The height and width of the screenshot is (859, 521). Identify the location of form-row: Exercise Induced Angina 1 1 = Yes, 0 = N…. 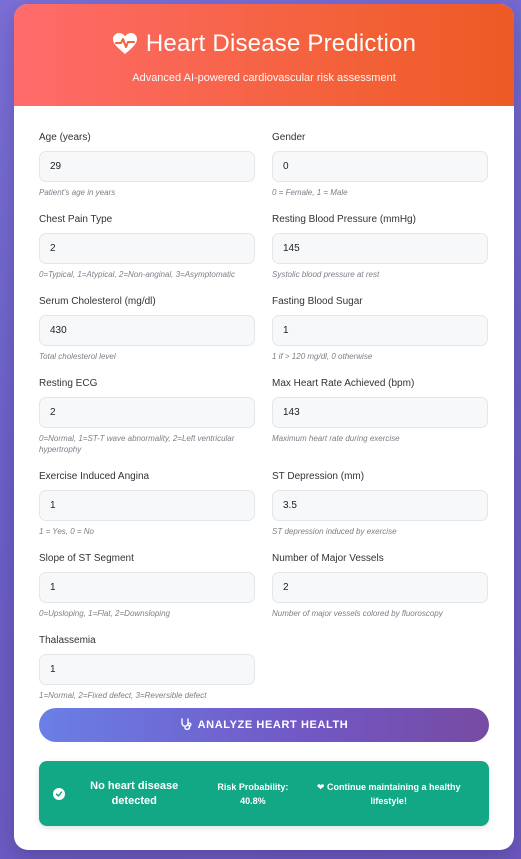
(264, 504).